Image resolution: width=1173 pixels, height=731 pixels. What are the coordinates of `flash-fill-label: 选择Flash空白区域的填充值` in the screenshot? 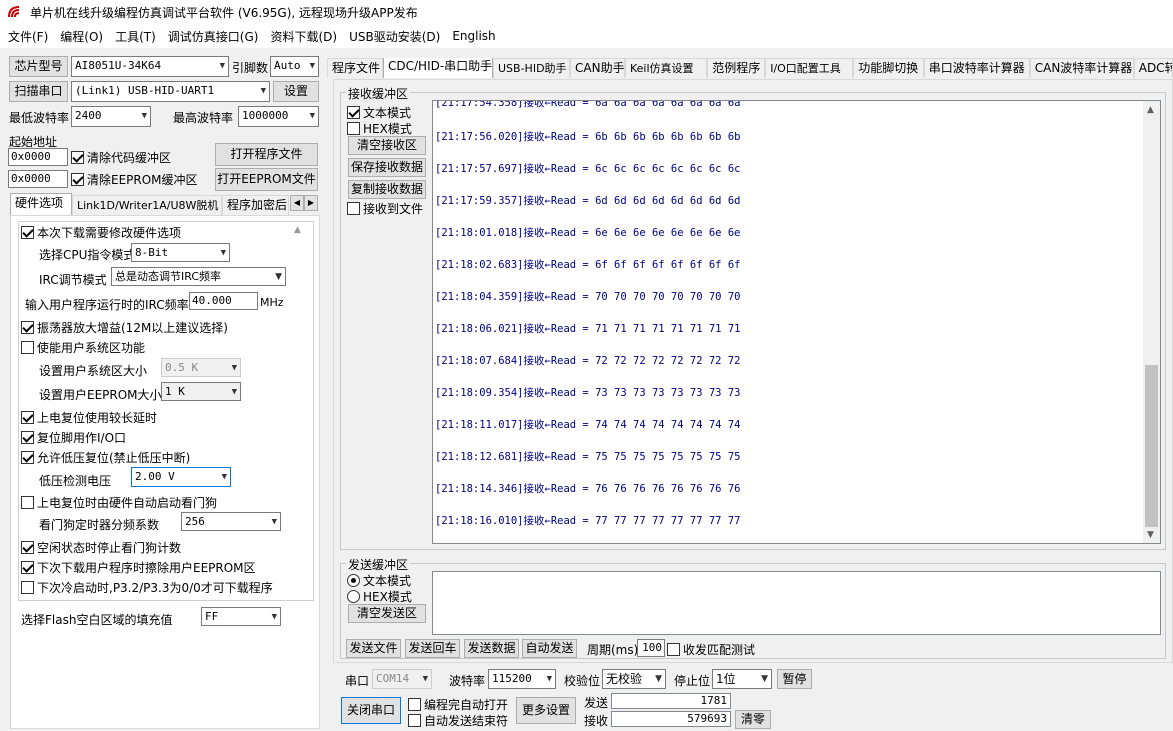 It's located at (97, 620).